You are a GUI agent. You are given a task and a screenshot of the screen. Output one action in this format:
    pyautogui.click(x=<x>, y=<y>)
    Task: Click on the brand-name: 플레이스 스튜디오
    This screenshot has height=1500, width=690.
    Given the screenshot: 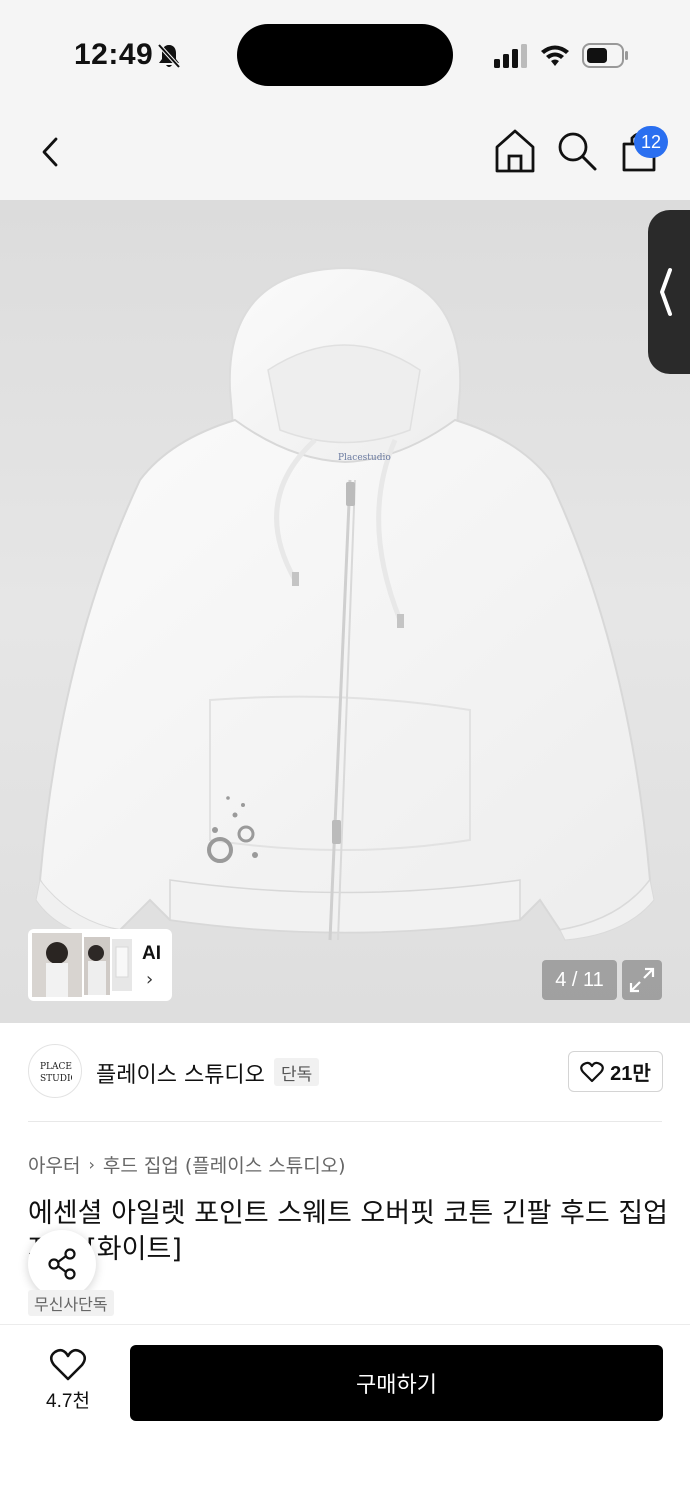 What is the action you would take?
    pyautogui.click(x=180, y=1073)
    